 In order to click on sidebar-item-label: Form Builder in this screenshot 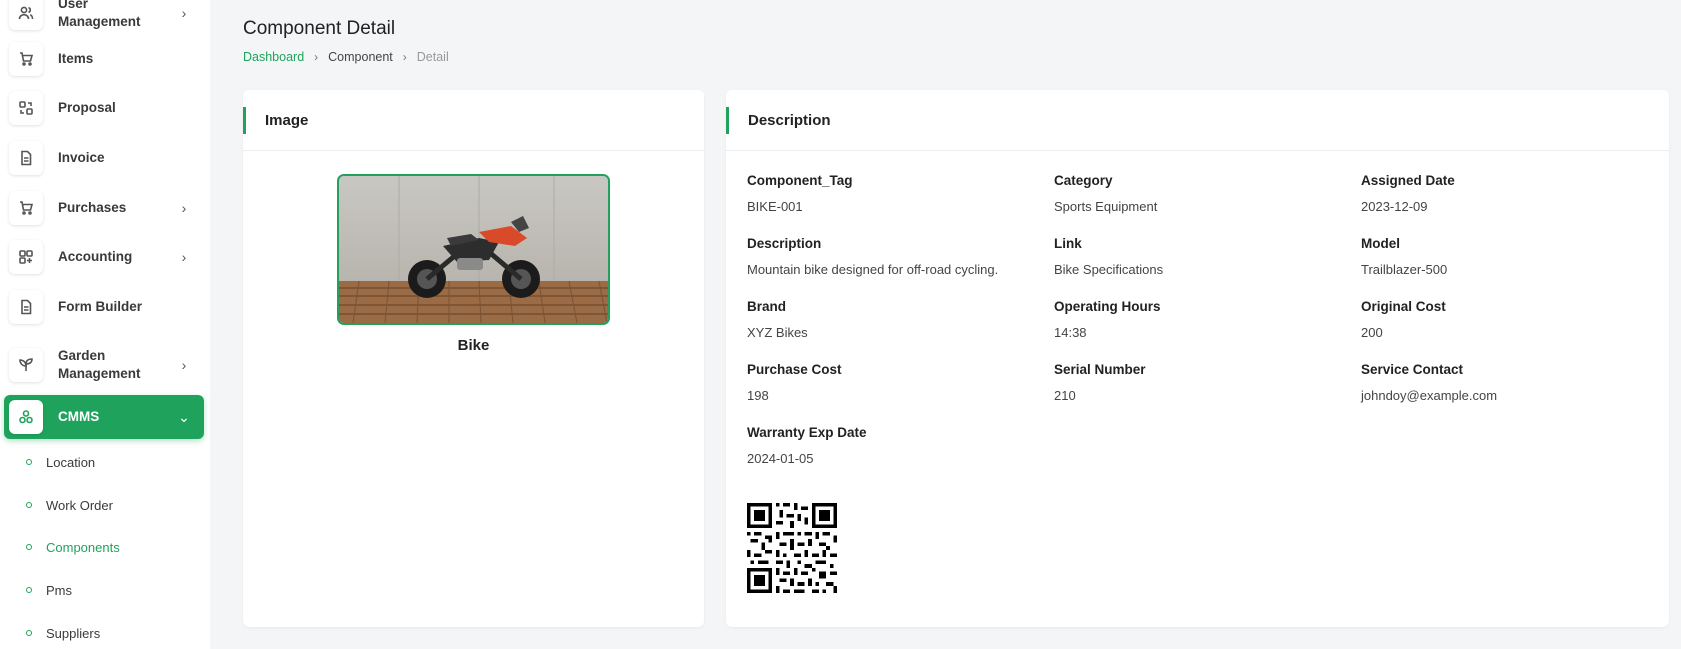, I will do `click(100, 306)`.